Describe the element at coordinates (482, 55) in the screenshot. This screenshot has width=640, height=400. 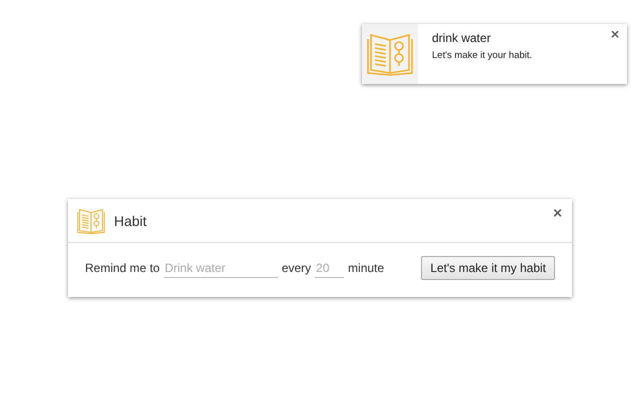
I see `notification-message: Let's make it your habit.` at that location.